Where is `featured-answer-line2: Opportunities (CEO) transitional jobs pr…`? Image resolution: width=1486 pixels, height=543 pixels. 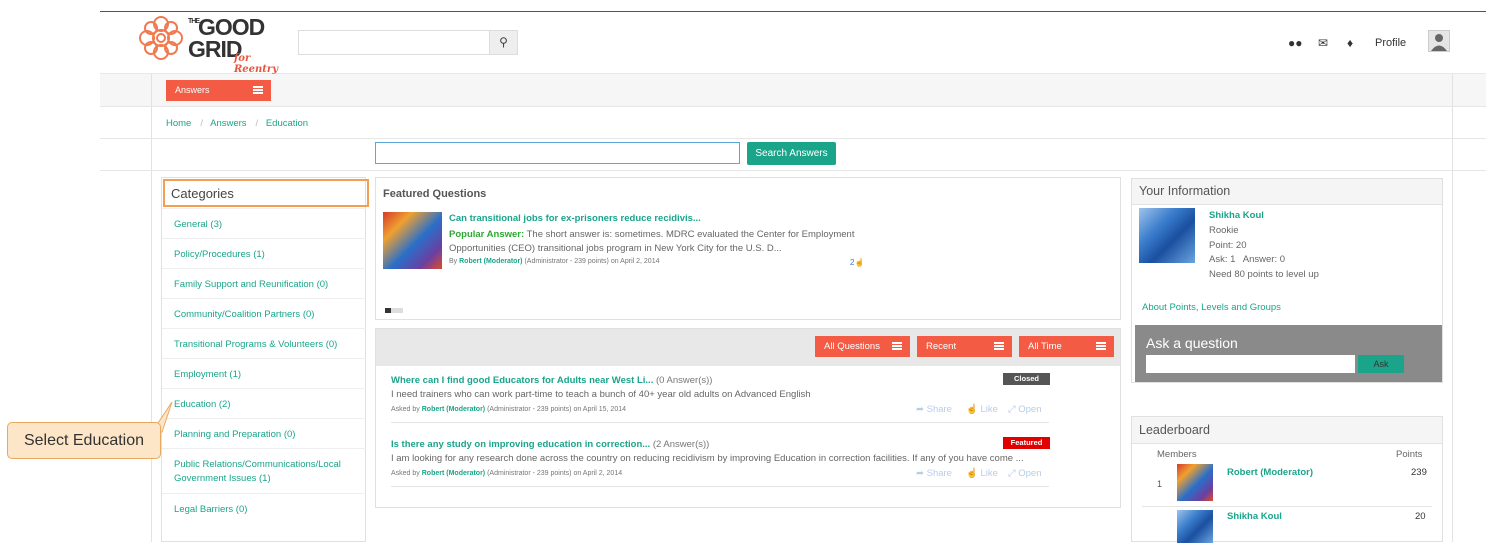
featured-answer-line2: Opportunities (CEO) transitional jobs pr… is located at coordinates (615, 248).